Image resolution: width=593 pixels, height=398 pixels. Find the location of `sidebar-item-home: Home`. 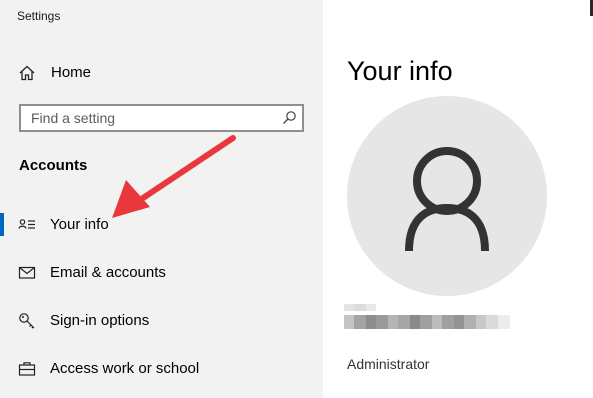

sidebar-item-home: Home is located at coordinates (161, 73).